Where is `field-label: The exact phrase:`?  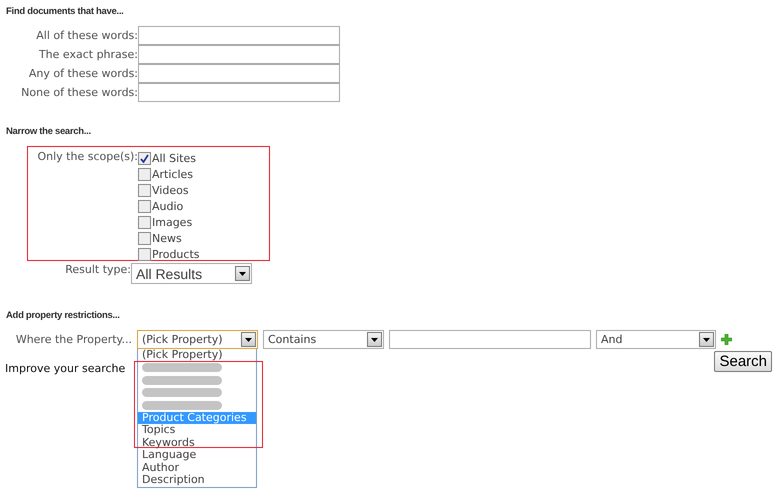 field-label: The exact phrase: is located at coordinates (88, 55).